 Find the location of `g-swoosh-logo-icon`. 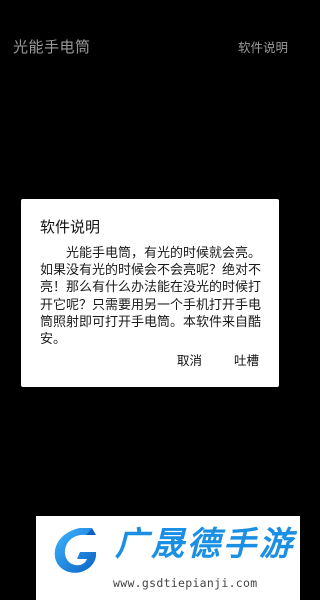

g-swoosh-logo-icon is located at coordinates (75, 550).